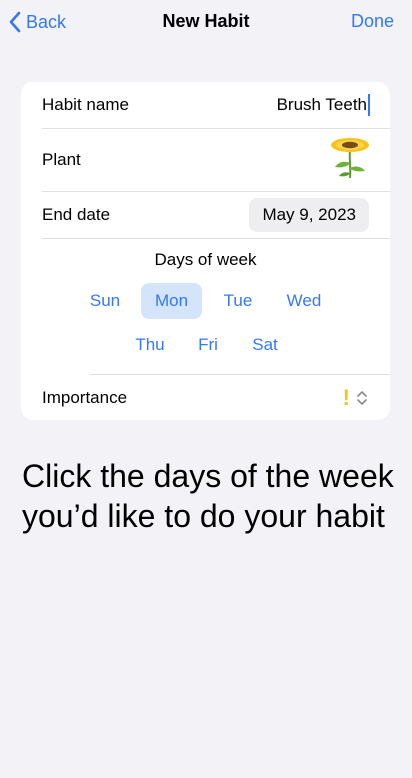 The height and width of the screenshot is (778, 412). I want to click on sunflower-icon, so click(350, 160).